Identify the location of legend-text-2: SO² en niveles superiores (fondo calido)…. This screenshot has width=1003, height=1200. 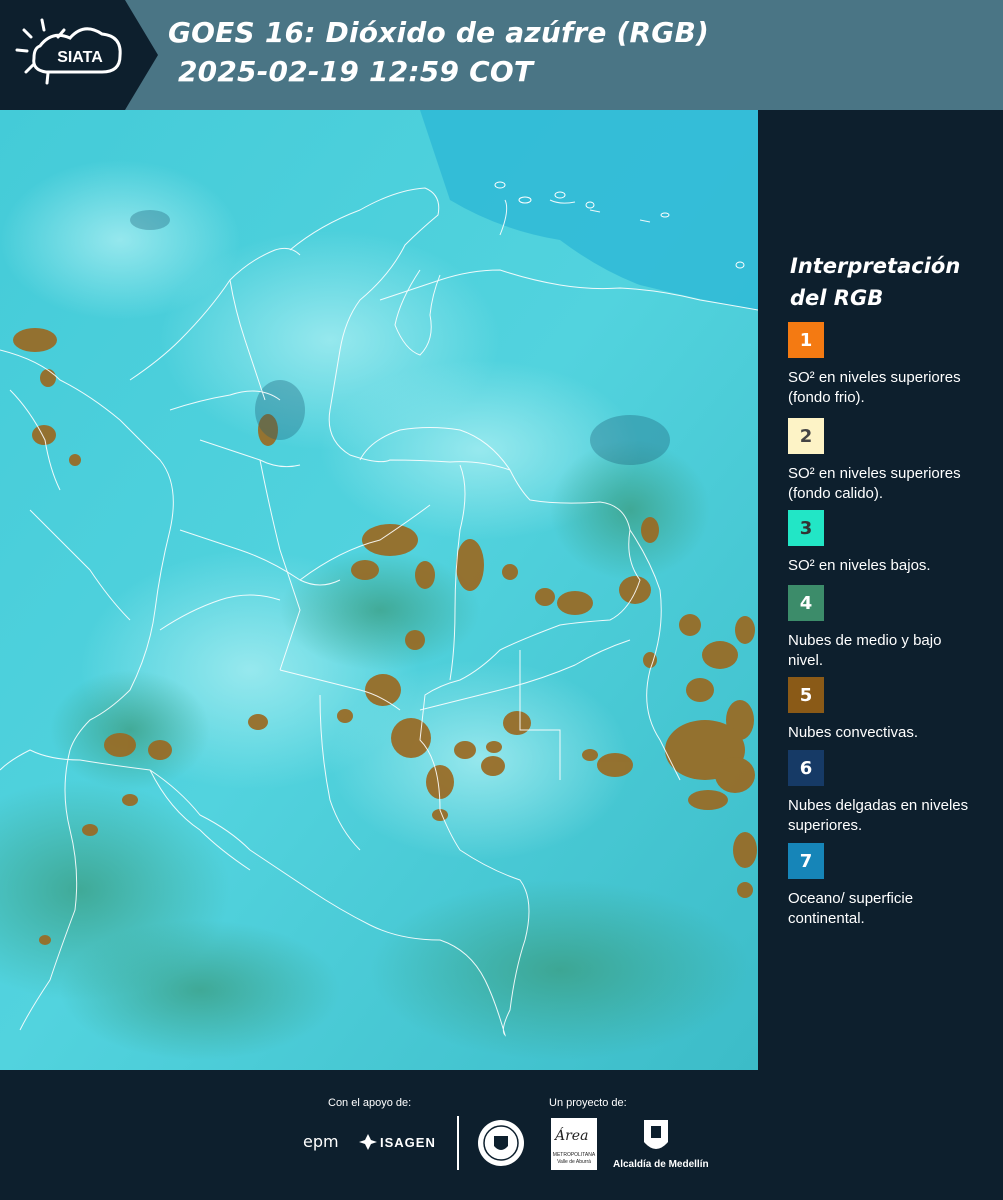
(874, 483).